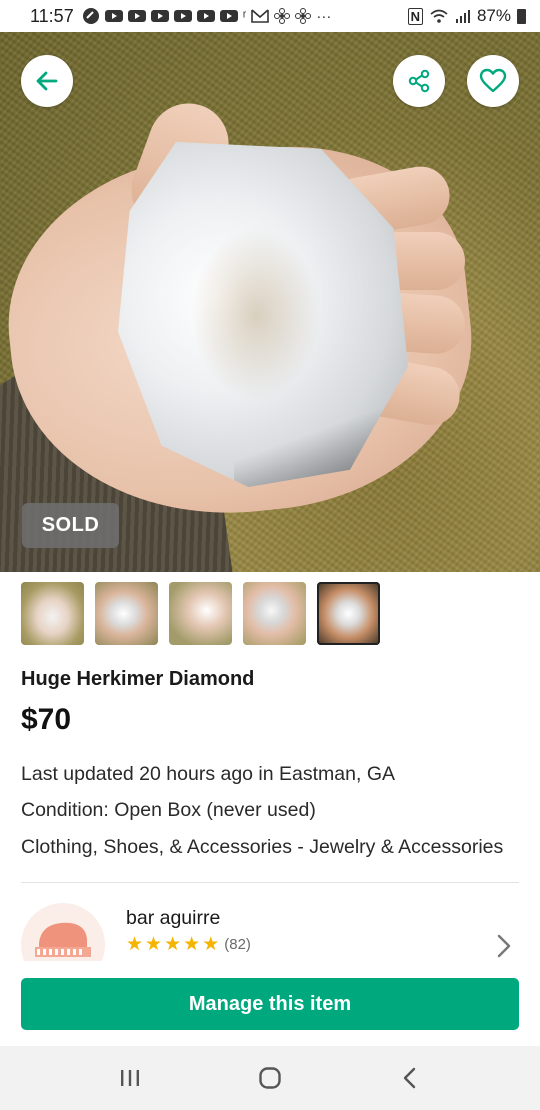 The width and height of the screenshot is (540, 1110). I want to click on rating-count: (82), so click(237, 944).